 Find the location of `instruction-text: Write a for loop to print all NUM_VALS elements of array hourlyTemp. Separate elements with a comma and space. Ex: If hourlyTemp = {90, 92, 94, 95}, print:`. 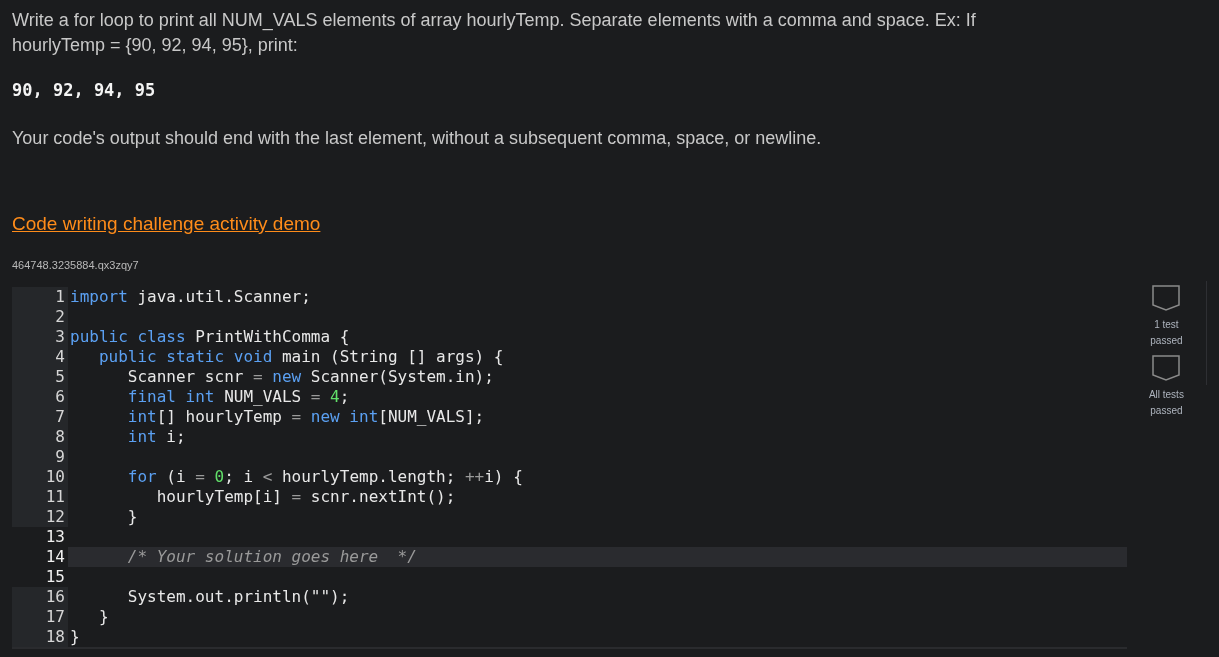

instruction-text: Write a for loop to print all NUM_VALS elements of array hourlyTemp. Separate elements with a comma and space. Ex: If hourlyTemp = {90, 92, 94, 95}, print: is located at coordinates (494, 33).